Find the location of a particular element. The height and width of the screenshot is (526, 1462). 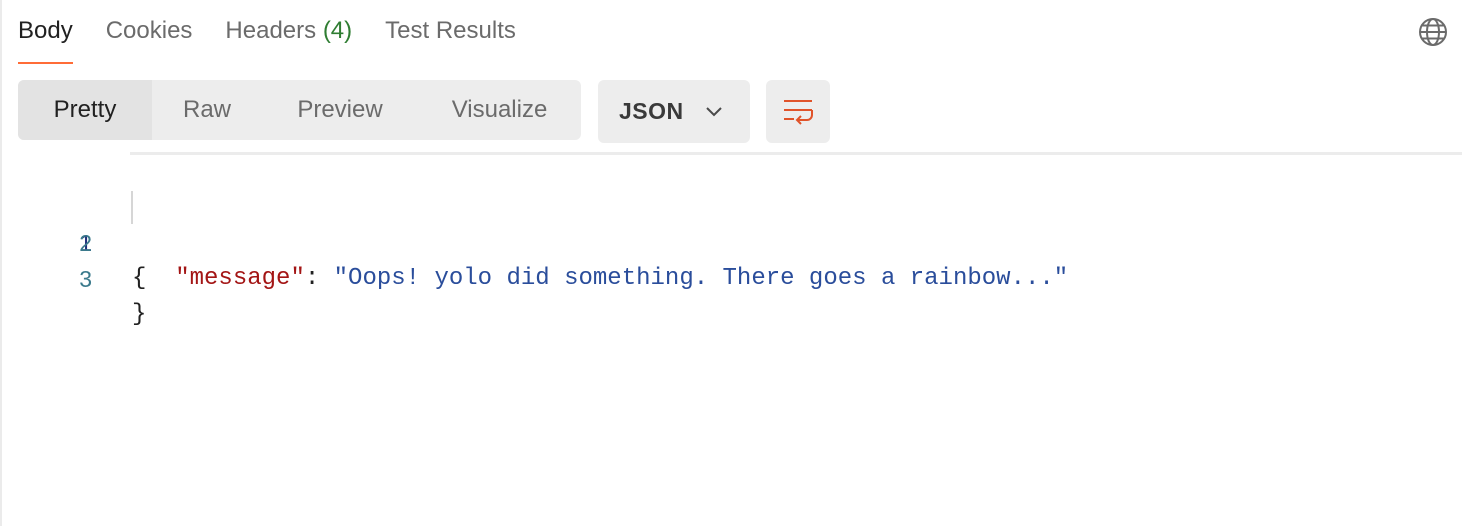

tab-headers-label: Headers is located at coordinates (271, 30).